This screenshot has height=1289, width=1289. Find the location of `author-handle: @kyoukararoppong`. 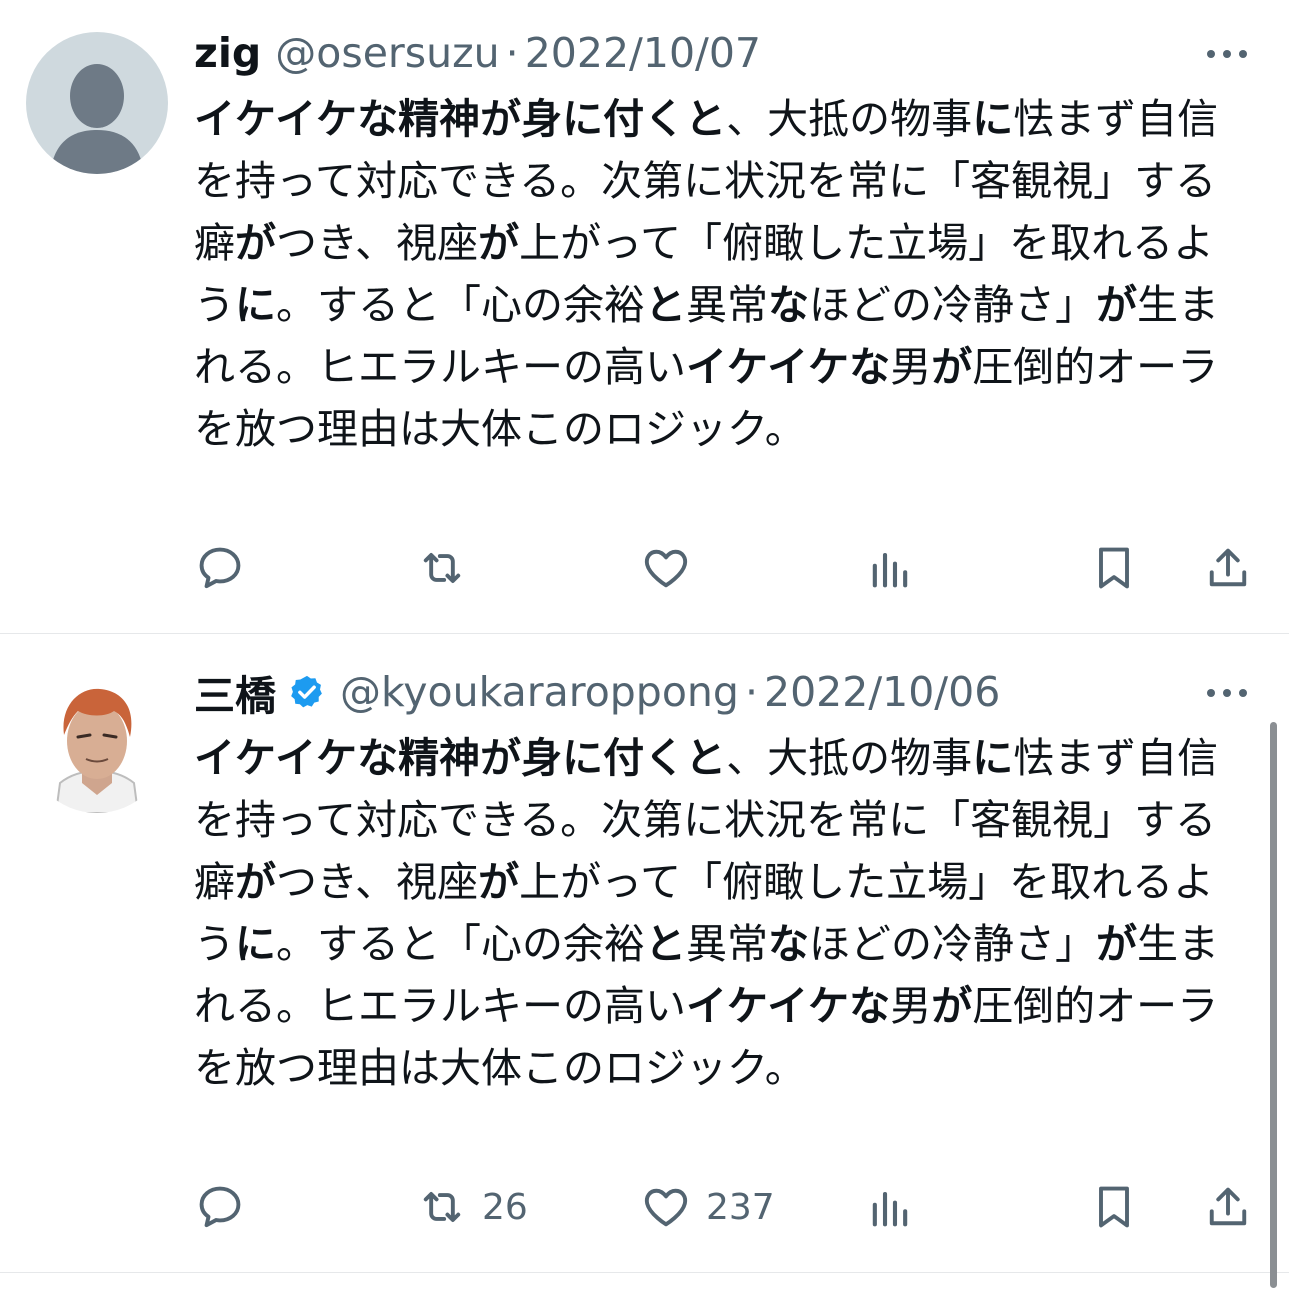

author-handle: @kyoukararoppong is located at coordinates (539, 692).